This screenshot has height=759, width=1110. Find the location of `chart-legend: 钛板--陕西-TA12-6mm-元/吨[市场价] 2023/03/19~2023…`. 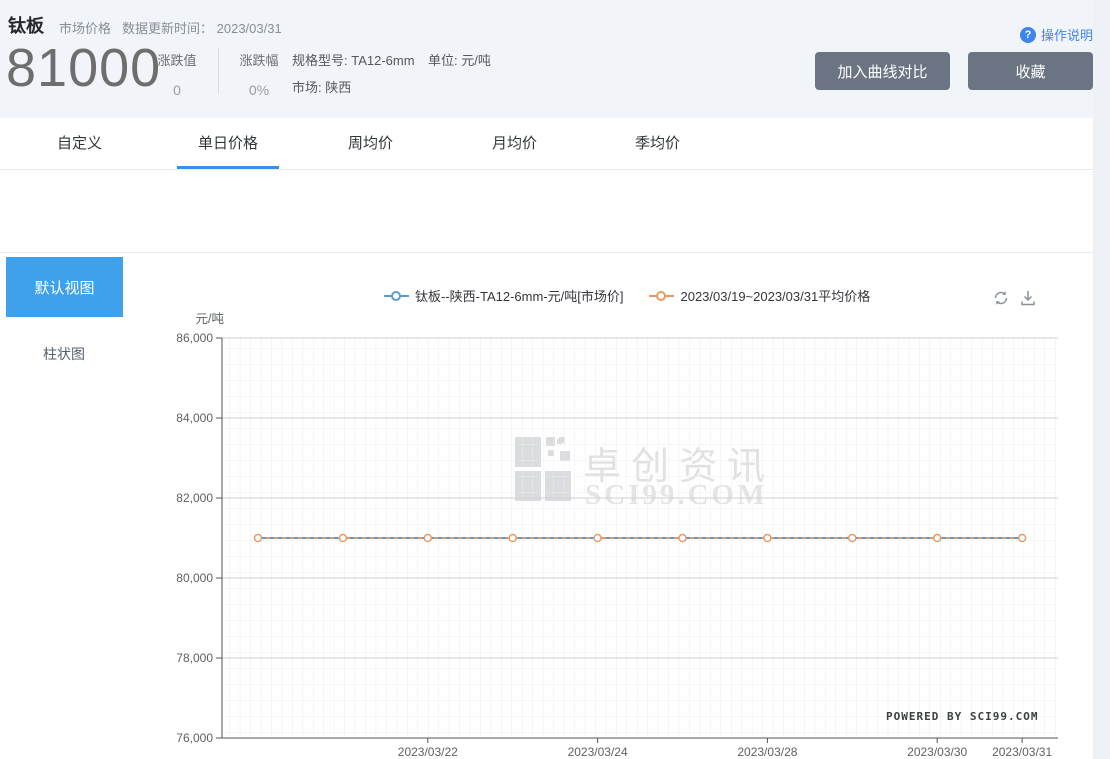

chart-legend: 钛板--陕西-TA12-6mm-元/吨[市场价] 2023/03/19~2023… is located at coordinates (627, 295).